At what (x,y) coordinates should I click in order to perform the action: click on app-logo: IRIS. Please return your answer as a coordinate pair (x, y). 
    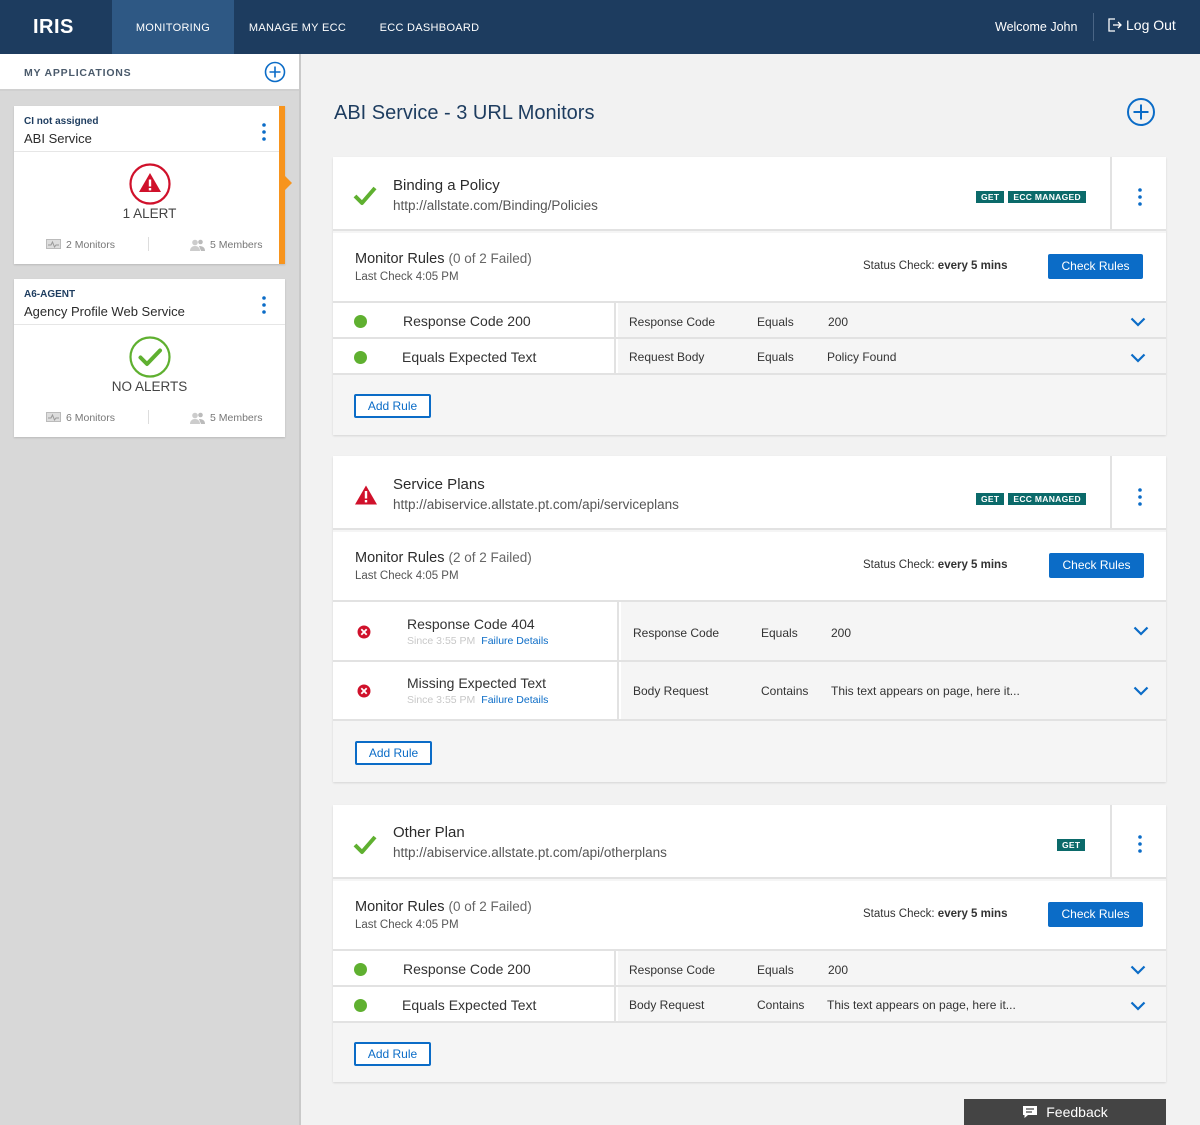
    Looking at the image, I should click on (53, 27).